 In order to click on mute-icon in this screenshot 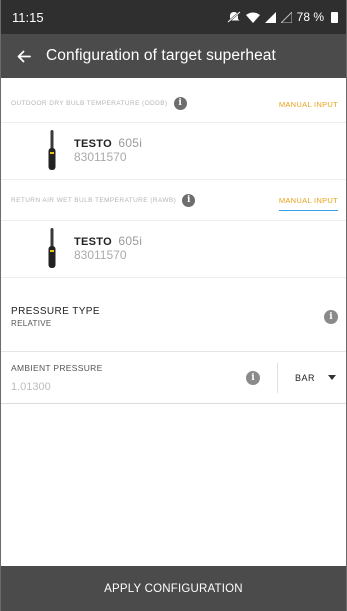, I will do `click(234, 17)`.